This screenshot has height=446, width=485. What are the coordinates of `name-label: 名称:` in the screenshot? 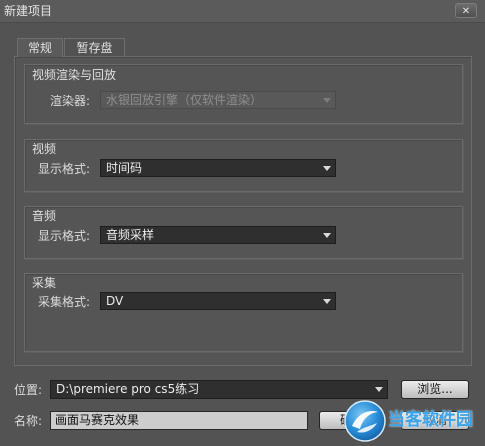 It's located at (28, 421).